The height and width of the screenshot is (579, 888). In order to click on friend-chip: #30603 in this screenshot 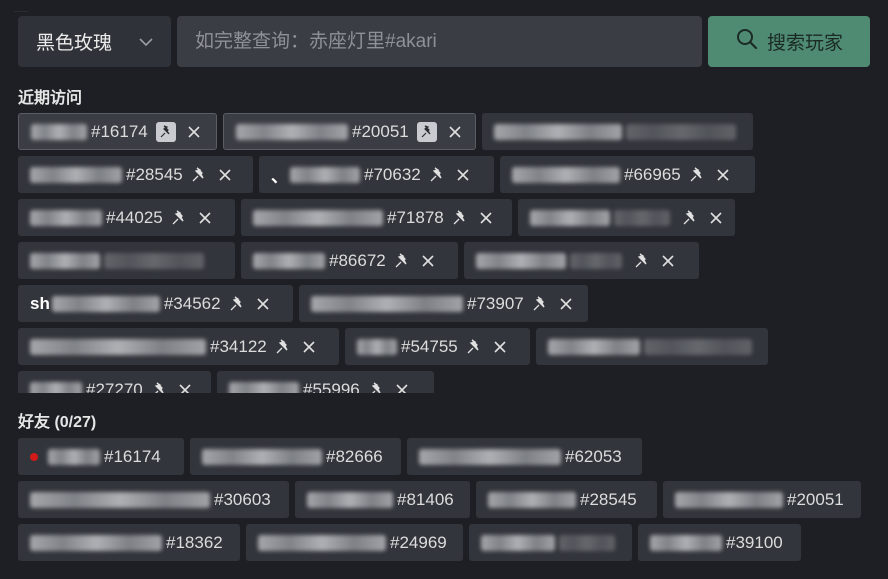, I will do `click(153, 499)`.